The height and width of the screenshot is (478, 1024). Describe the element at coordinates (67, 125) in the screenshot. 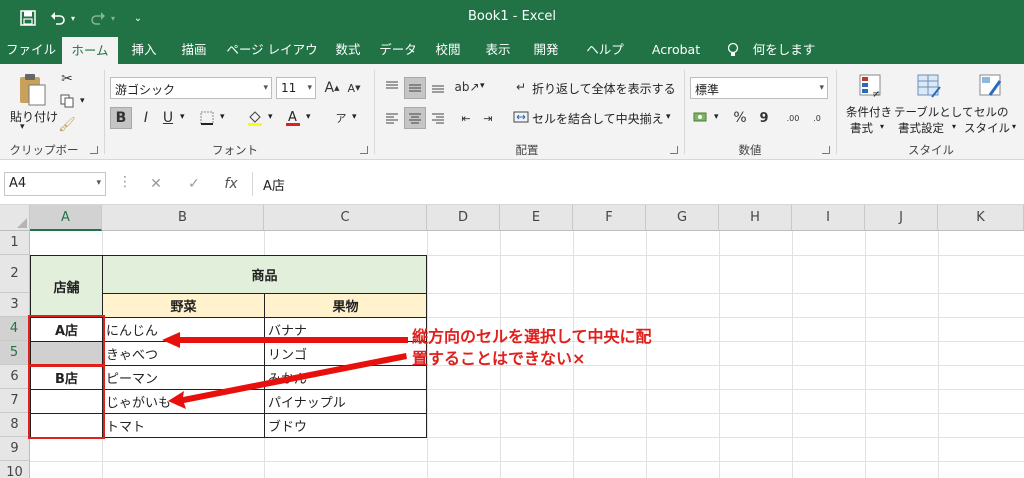

I see `format-painter-icon: 🖌` at that location.